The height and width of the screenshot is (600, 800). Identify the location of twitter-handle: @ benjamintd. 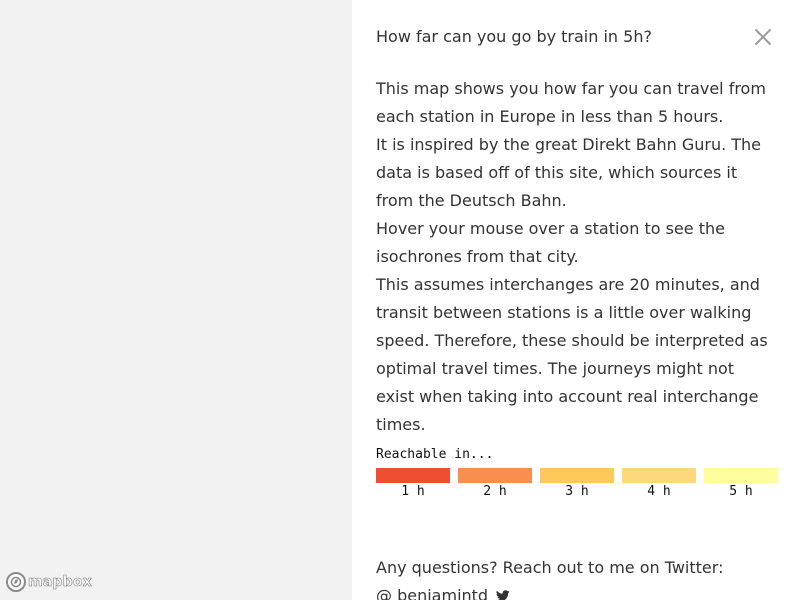
(432, 591).